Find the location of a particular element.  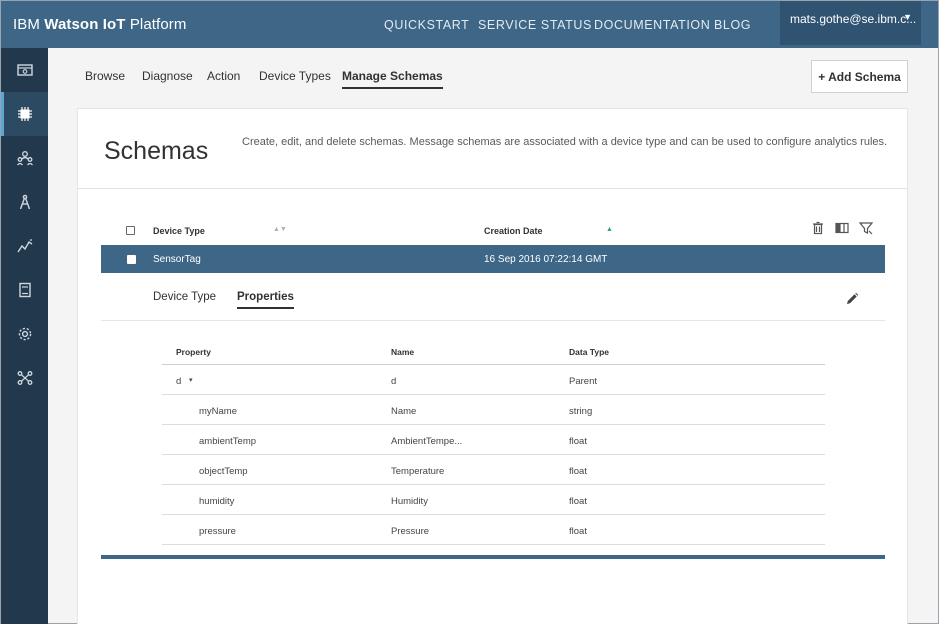

sidebar-item-rules is located at coordinates (24, 202).